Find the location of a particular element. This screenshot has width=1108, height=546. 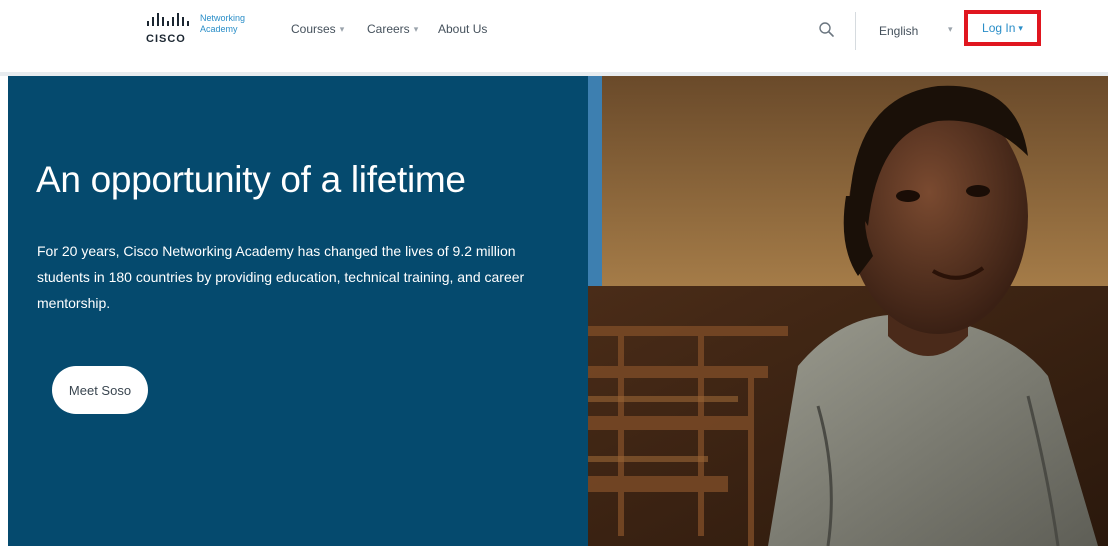

cisco-bars-icon is located at coordinates (168, 19).